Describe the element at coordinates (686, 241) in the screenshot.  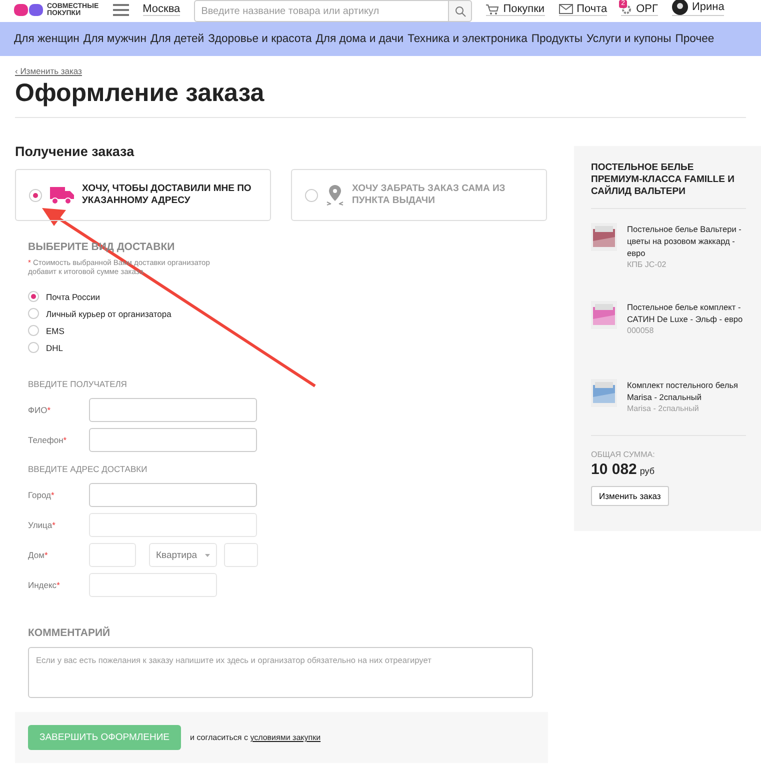
I see `product-link: Постельное белье Вальтери - цветы на розовом жаккард - евро` at that location.